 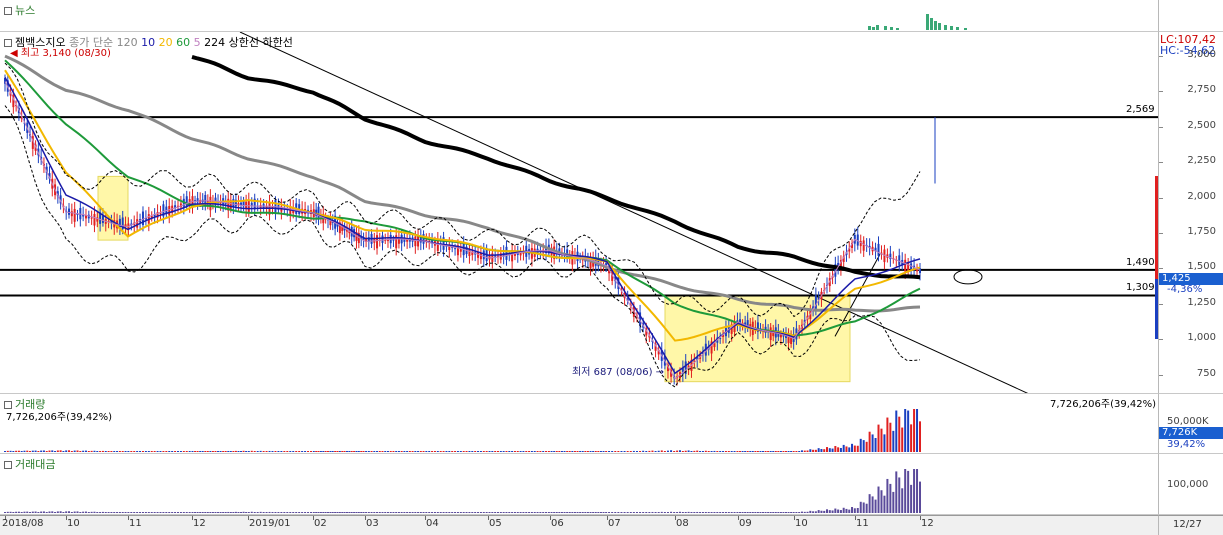 What do you see at coordinates (1185, 290) in the screenshot?
I see `change-pct: -4,36%` at bounding box center [1185, 290].